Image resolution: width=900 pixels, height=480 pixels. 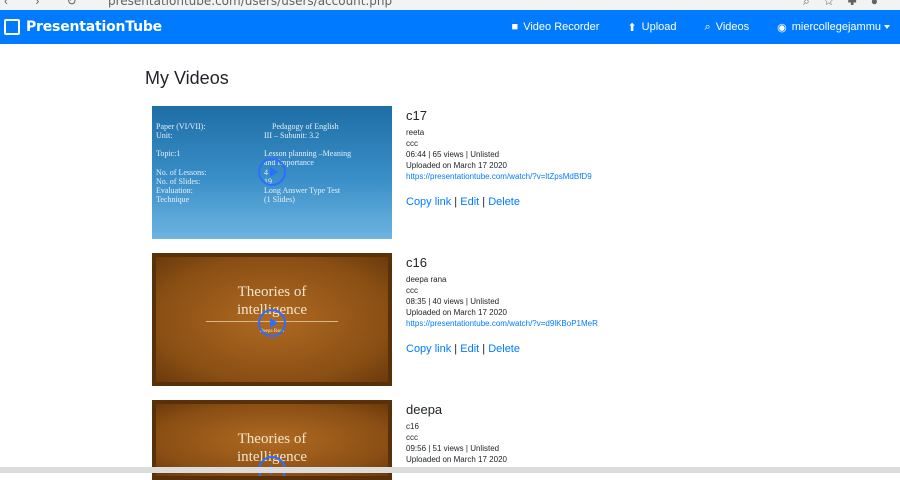 What do you see at coordinates (305, 126) in the screenshot?
I see `slide-text: Pedagogy of English` at bounding box center [305, 126].